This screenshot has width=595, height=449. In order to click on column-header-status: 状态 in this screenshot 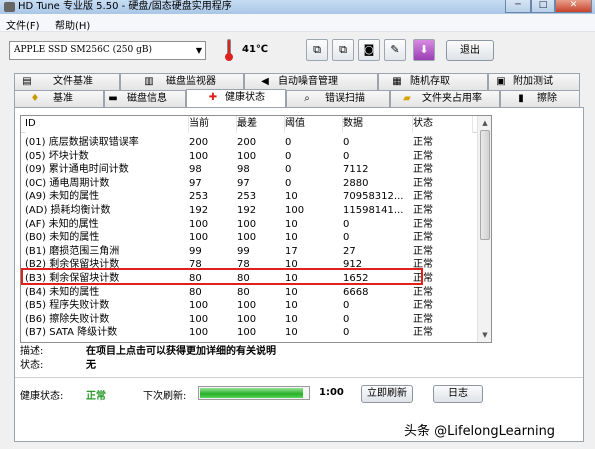, I will do `click(443, 124)`.